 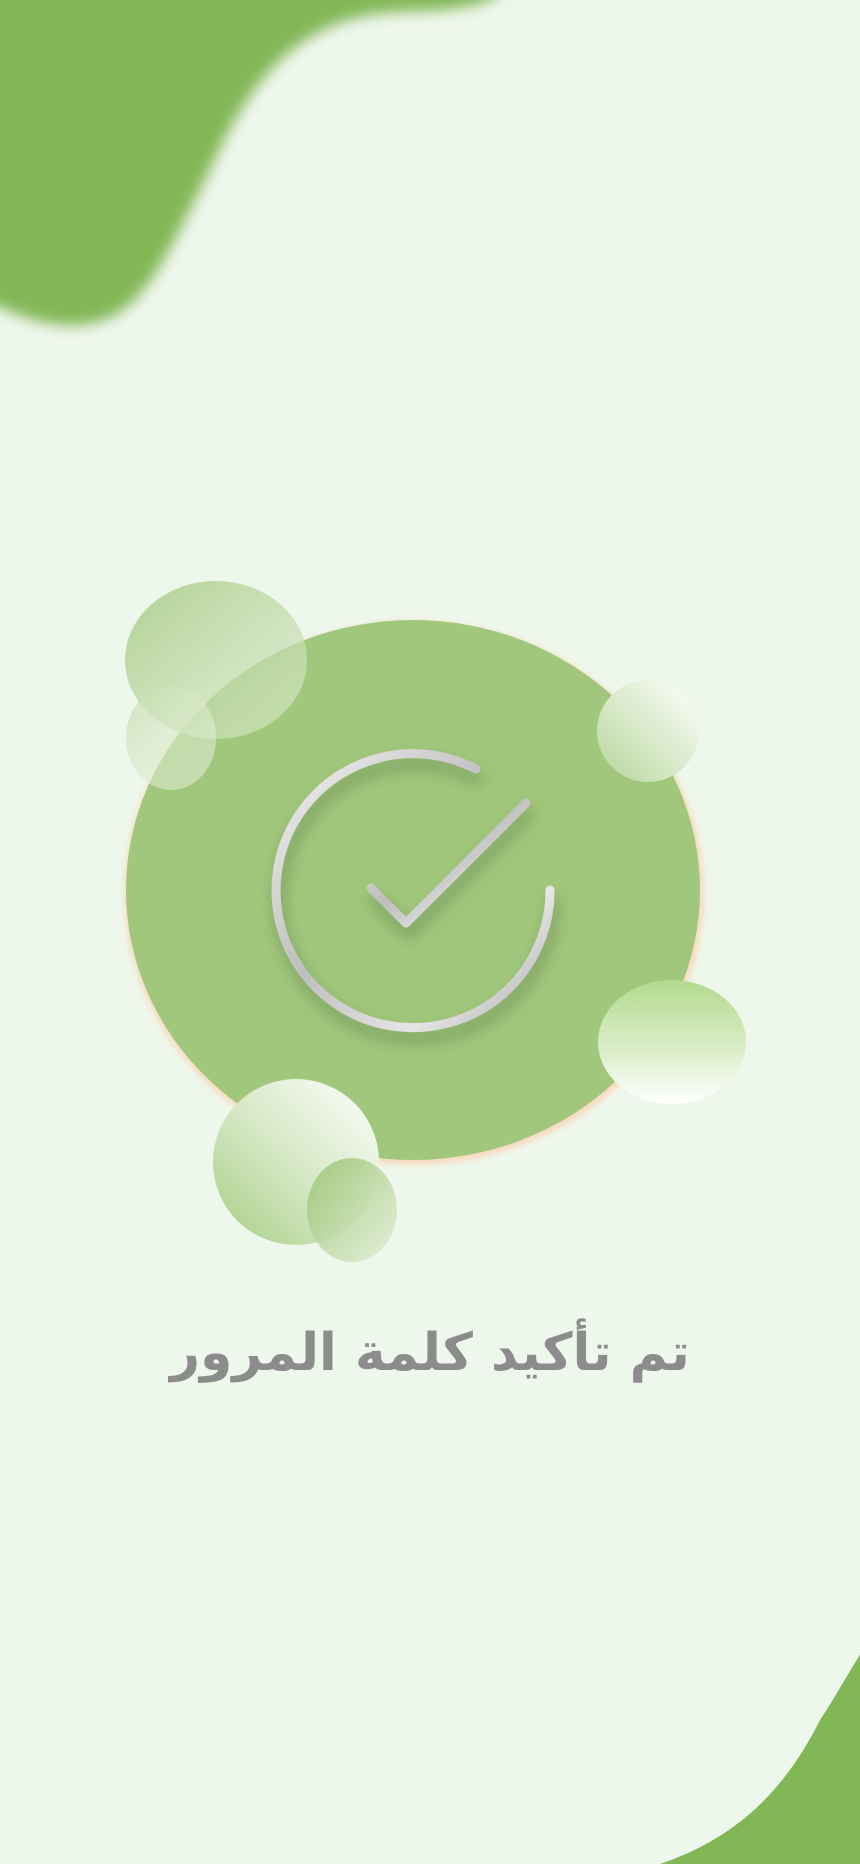 What do you see at coordinates (672, 1042) in the screenshot?
I see `bubble-right` at bounding box center [672, 1042].